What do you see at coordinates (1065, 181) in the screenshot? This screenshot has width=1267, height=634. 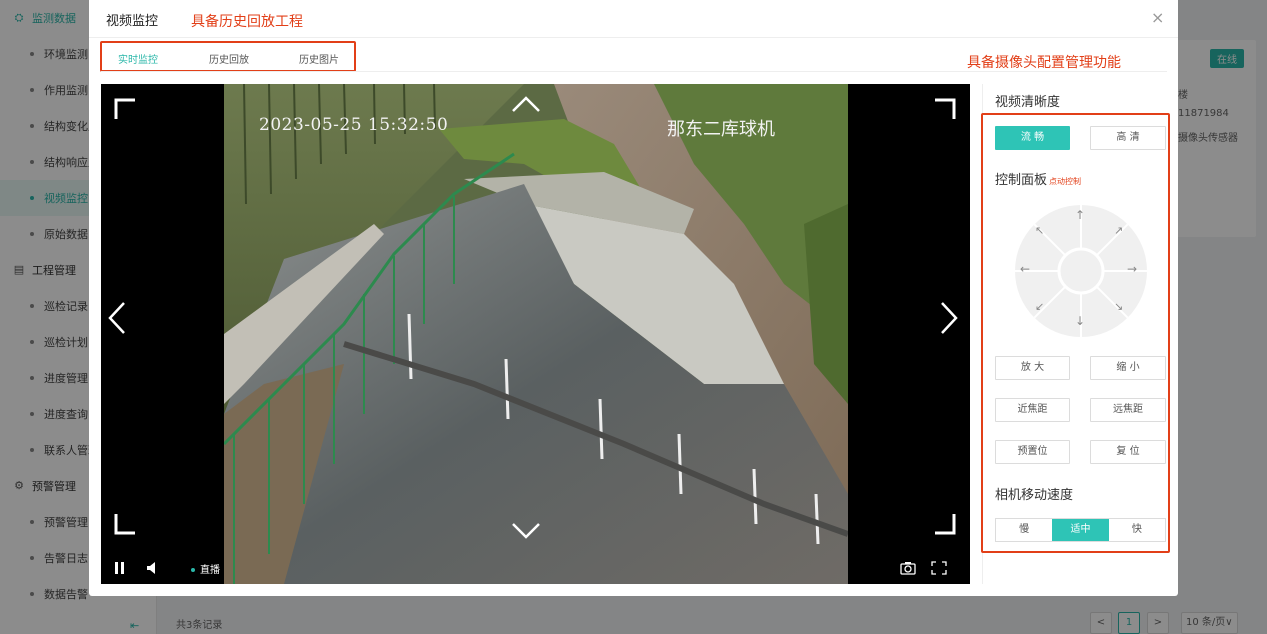 I see `control-mode-label: 点动控制` at bounding box center [1065, 181].